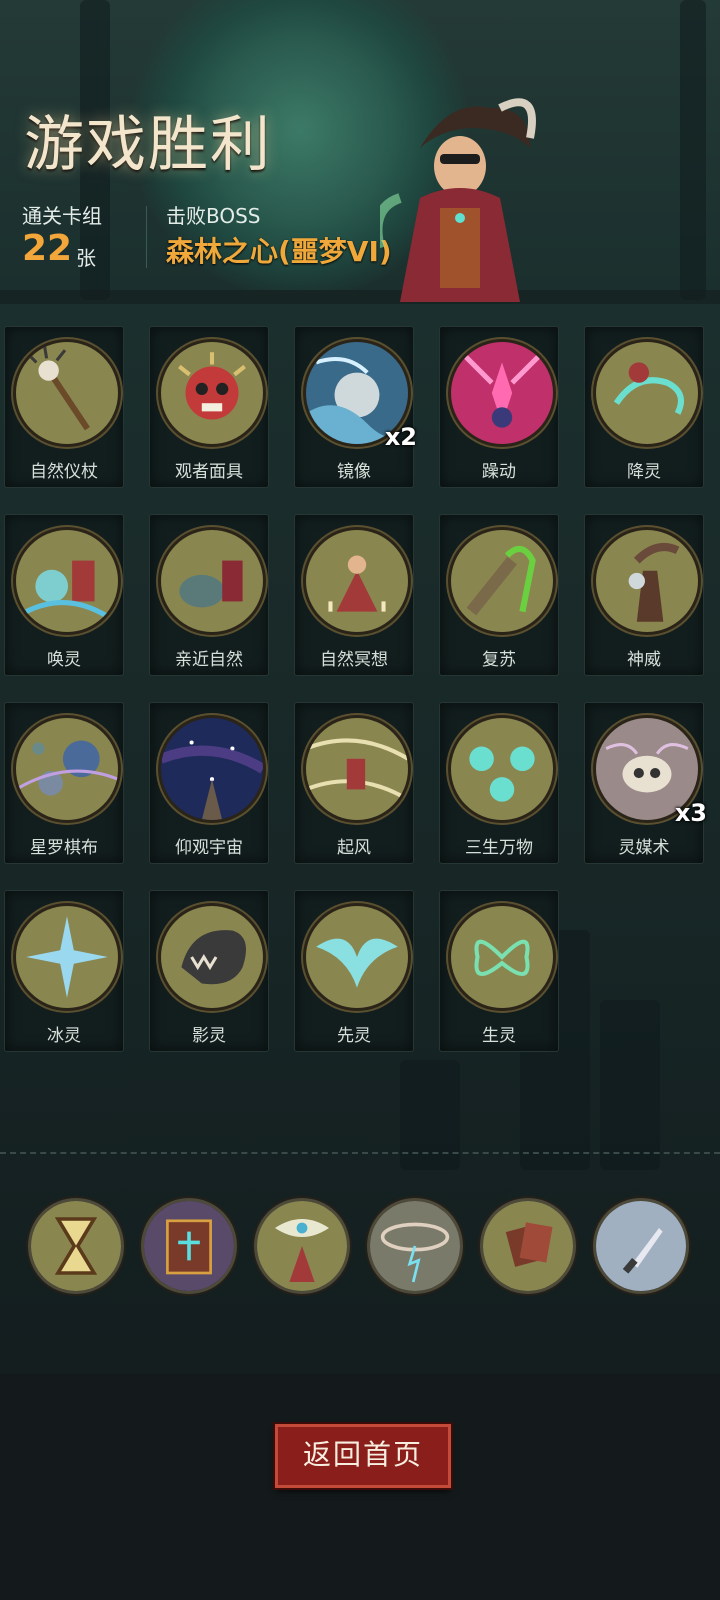  I want to click on ice-spirit-icon, so click(67, 957).